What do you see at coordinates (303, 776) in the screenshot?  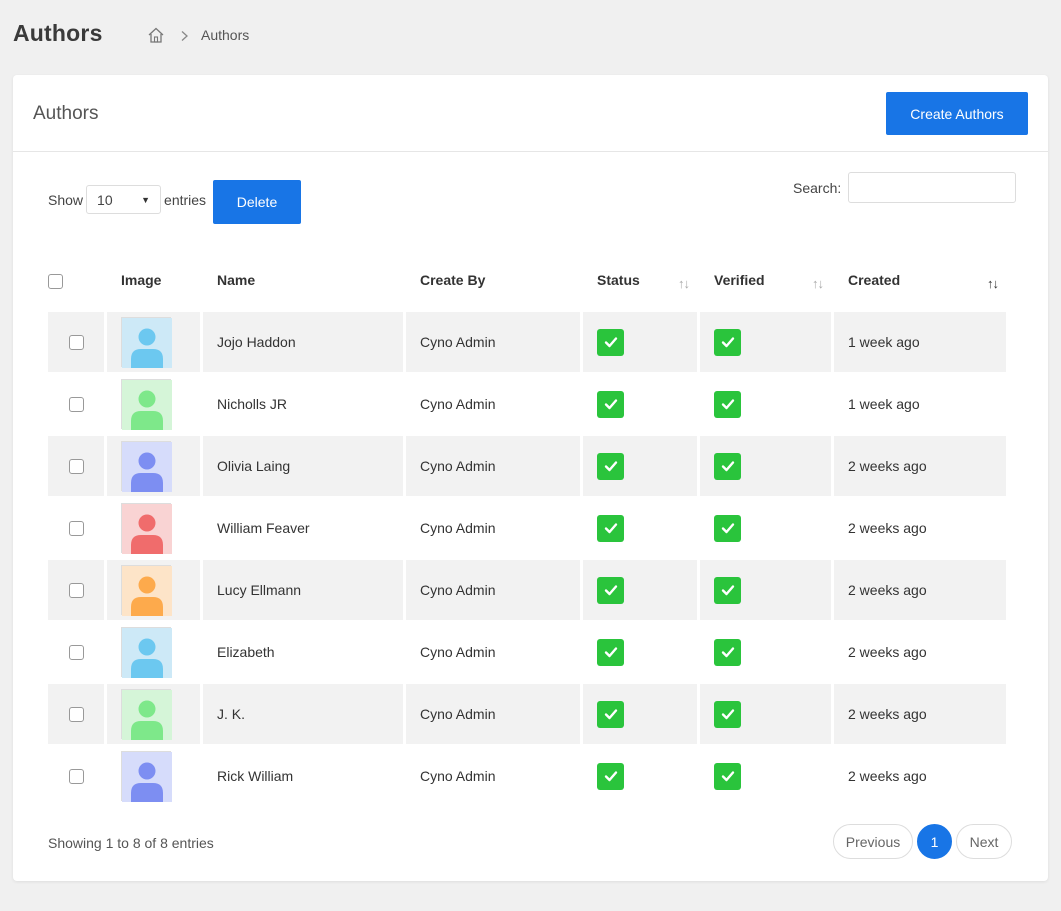 I see `name-cell: Rick William` at bounding box center [303, 776].